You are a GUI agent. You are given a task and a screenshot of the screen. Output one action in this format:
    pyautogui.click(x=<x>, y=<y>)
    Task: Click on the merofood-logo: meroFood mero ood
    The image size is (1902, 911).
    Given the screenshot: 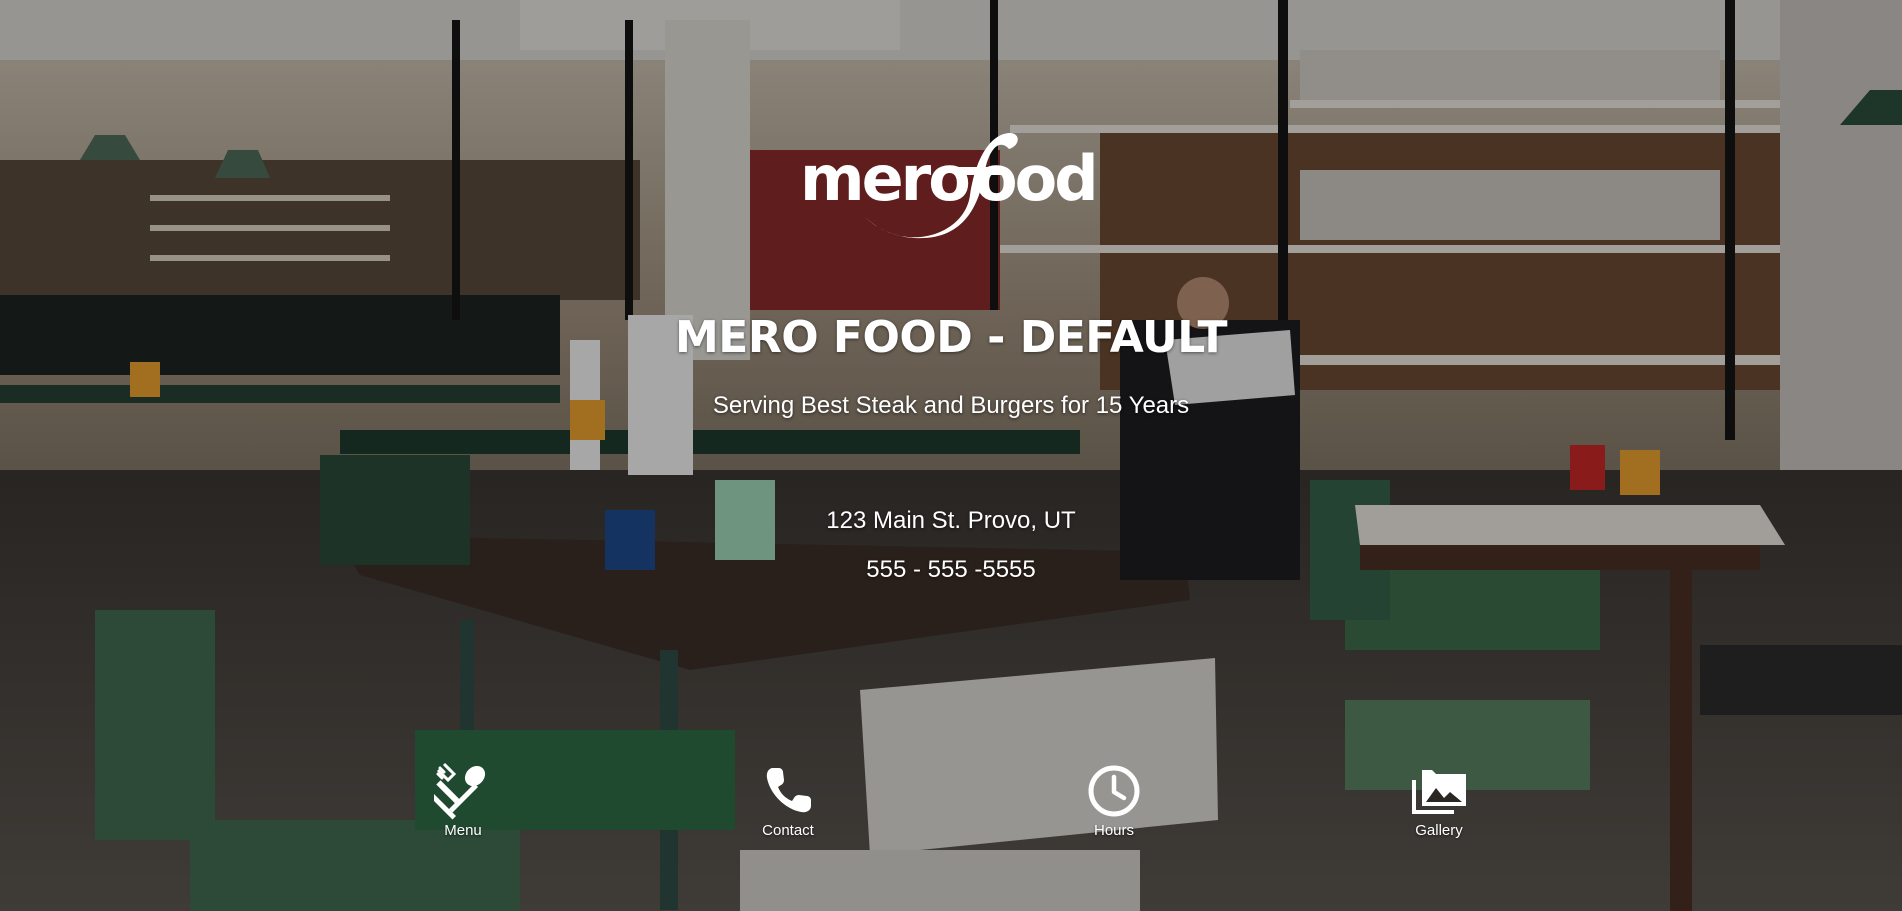 What is the action you would take?
    pyautogui.click(x=950, y=185)
    